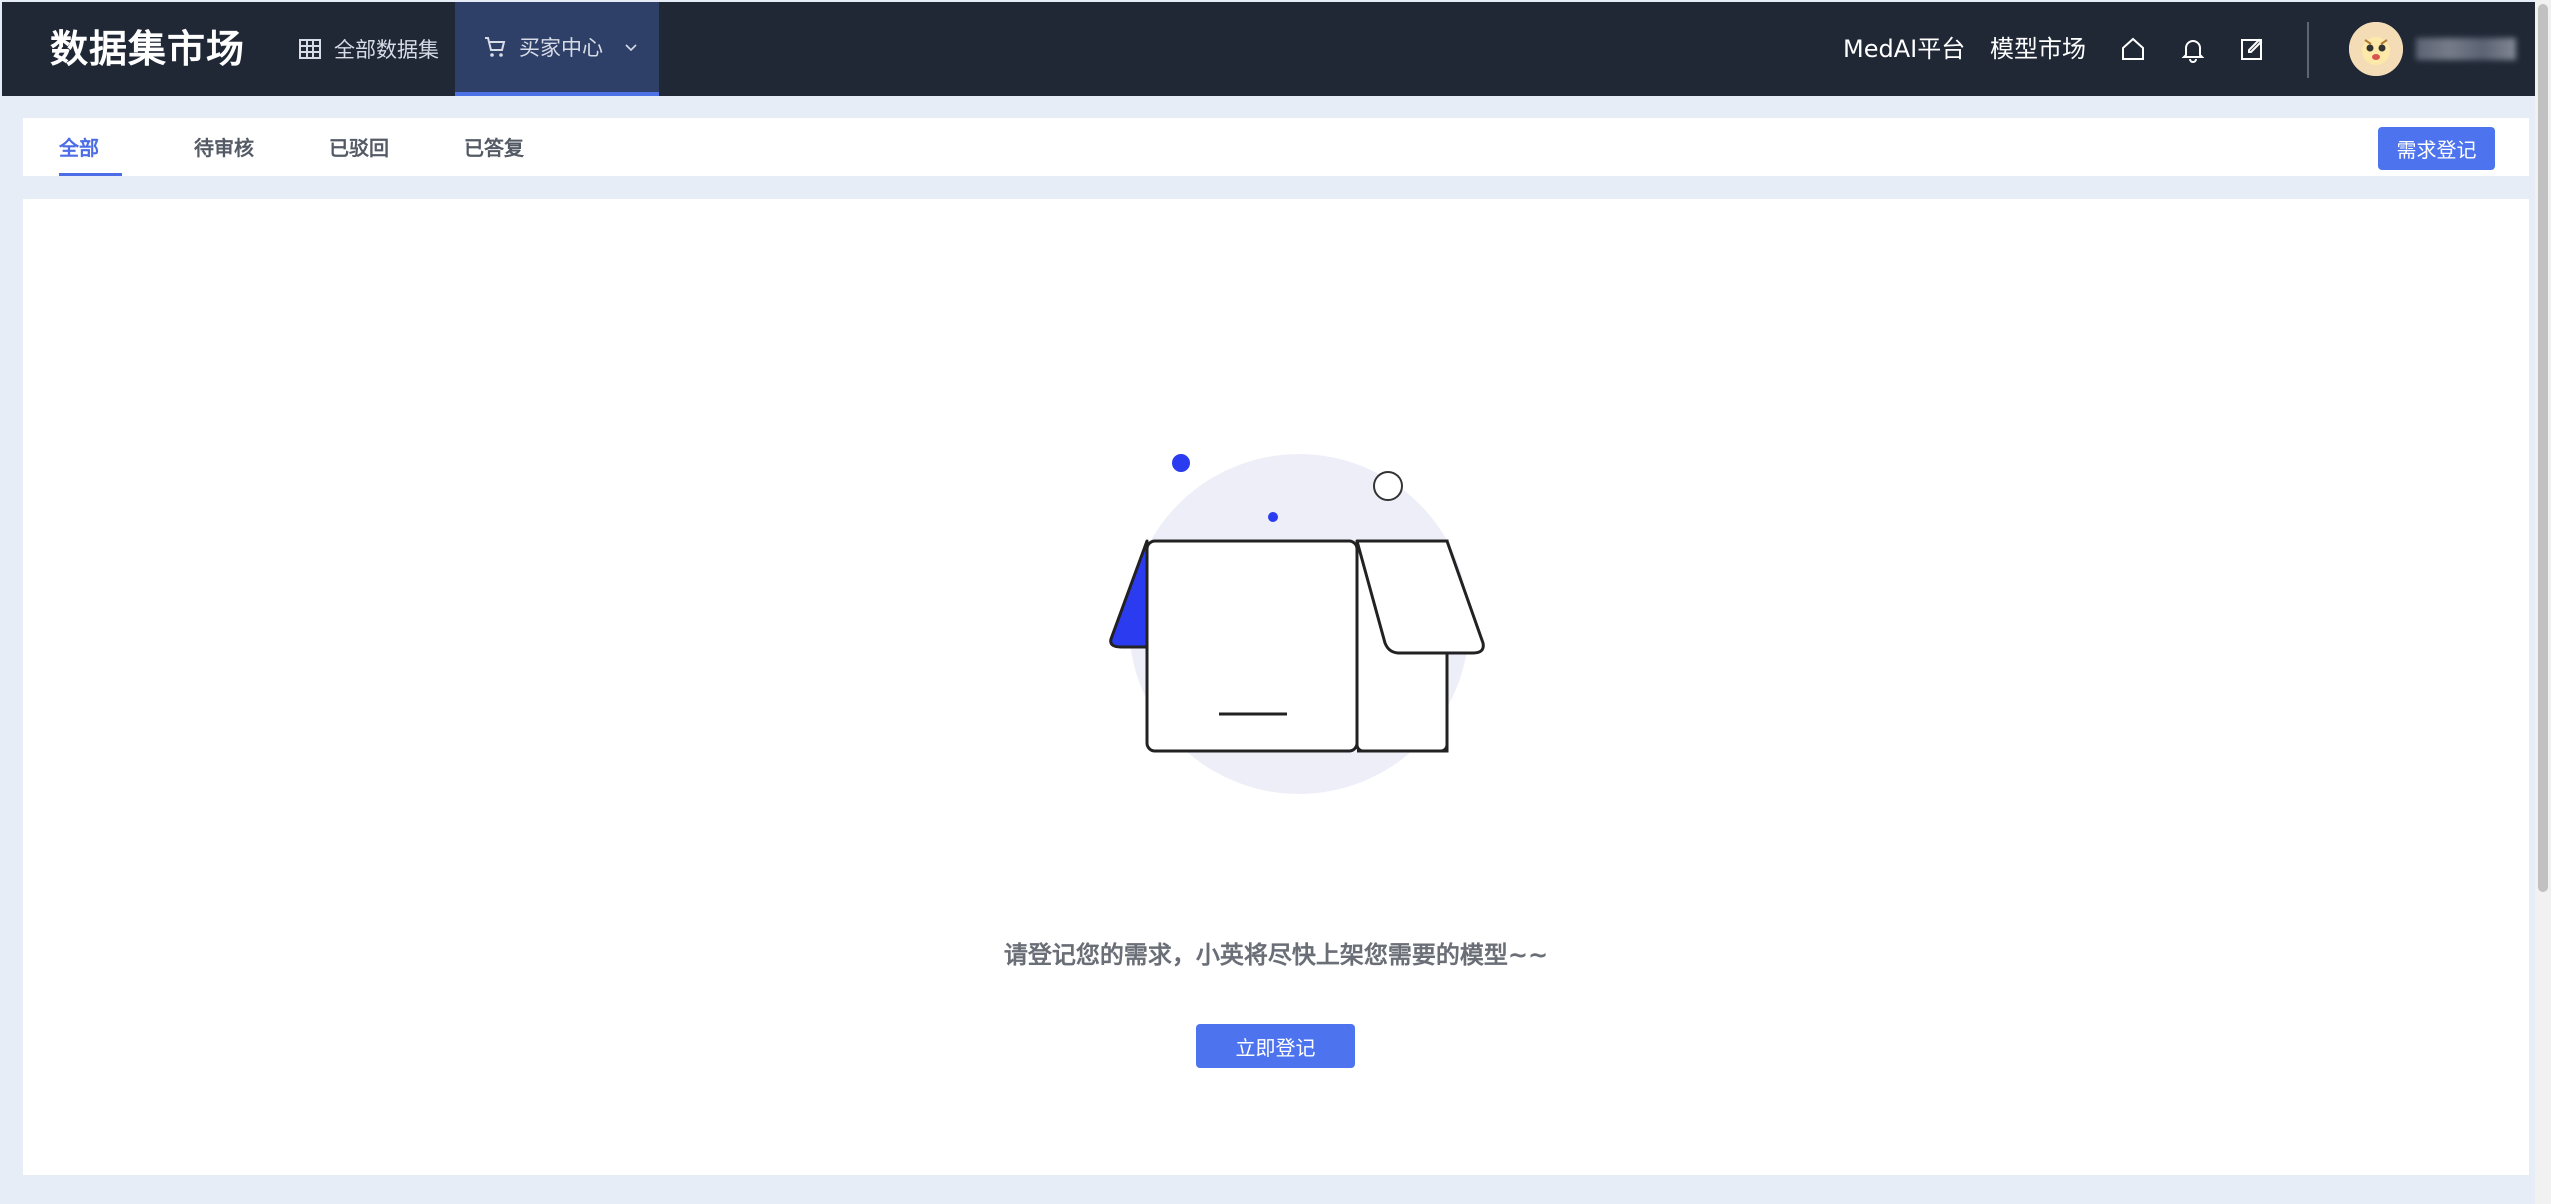 This screenshot has width=2551, height=1204. What do you see at coordinates (1297, 624) in the screenshot?
I see `empty-box-illustration` at bounding box center [1297, 624].